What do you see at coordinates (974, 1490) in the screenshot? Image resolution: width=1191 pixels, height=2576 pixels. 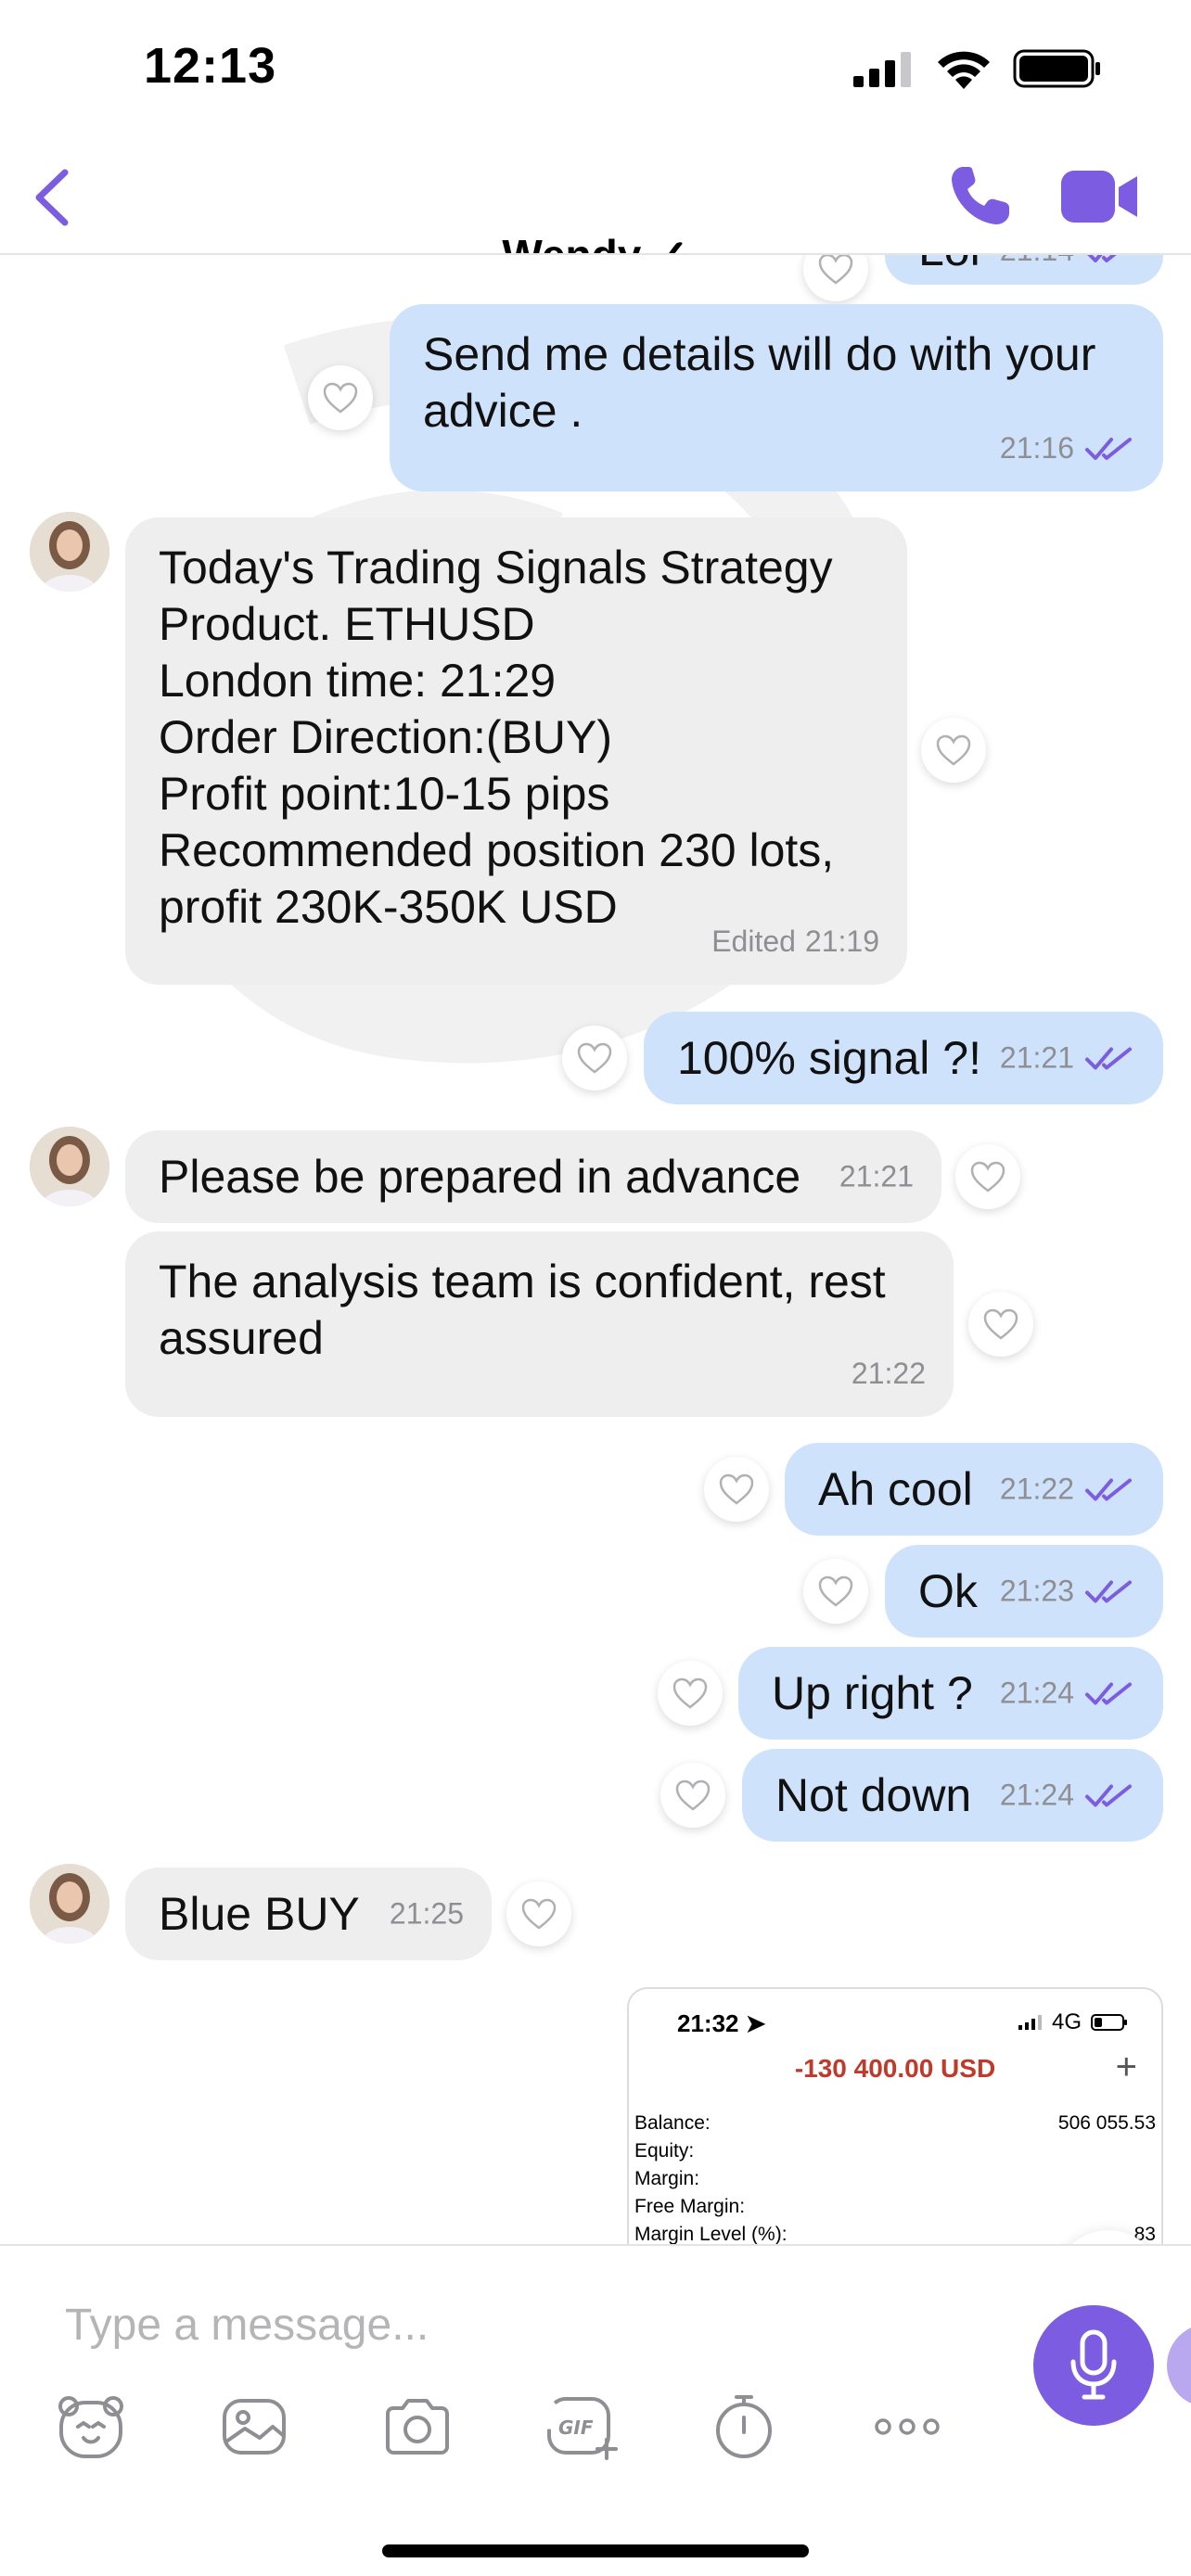 I see `message-bubble-outgoing: Ah cool 21:22` at bounding box center [974, 1490].